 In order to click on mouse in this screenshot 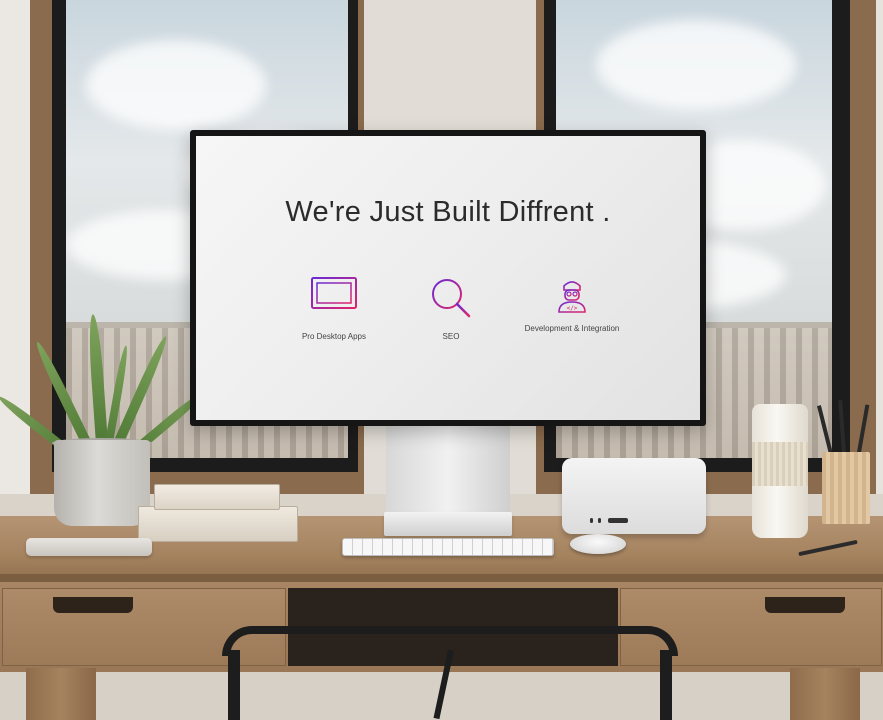, I will do `click(598, 544)`.